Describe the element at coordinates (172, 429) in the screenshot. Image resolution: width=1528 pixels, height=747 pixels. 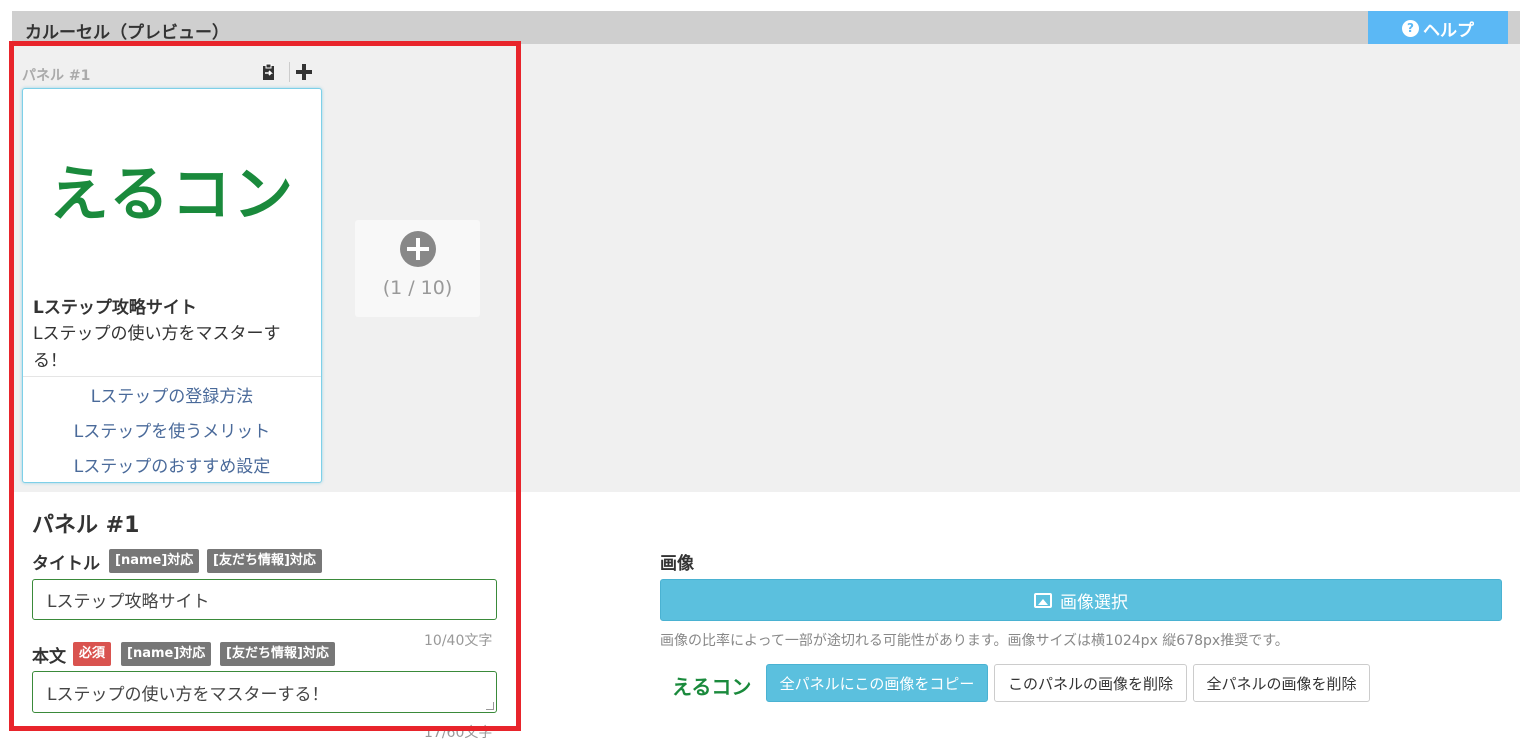
I see `card-action-2: Lステップを使うメリット` at that location.